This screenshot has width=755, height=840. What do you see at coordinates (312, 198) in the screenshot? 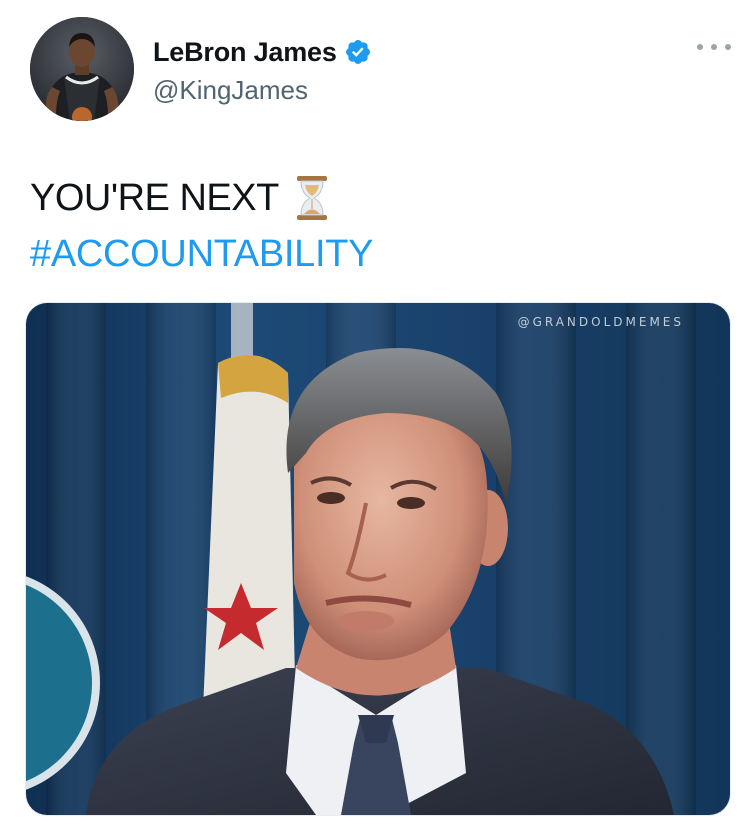
I see `hourglass-icon` at bounding box center [312, 198].